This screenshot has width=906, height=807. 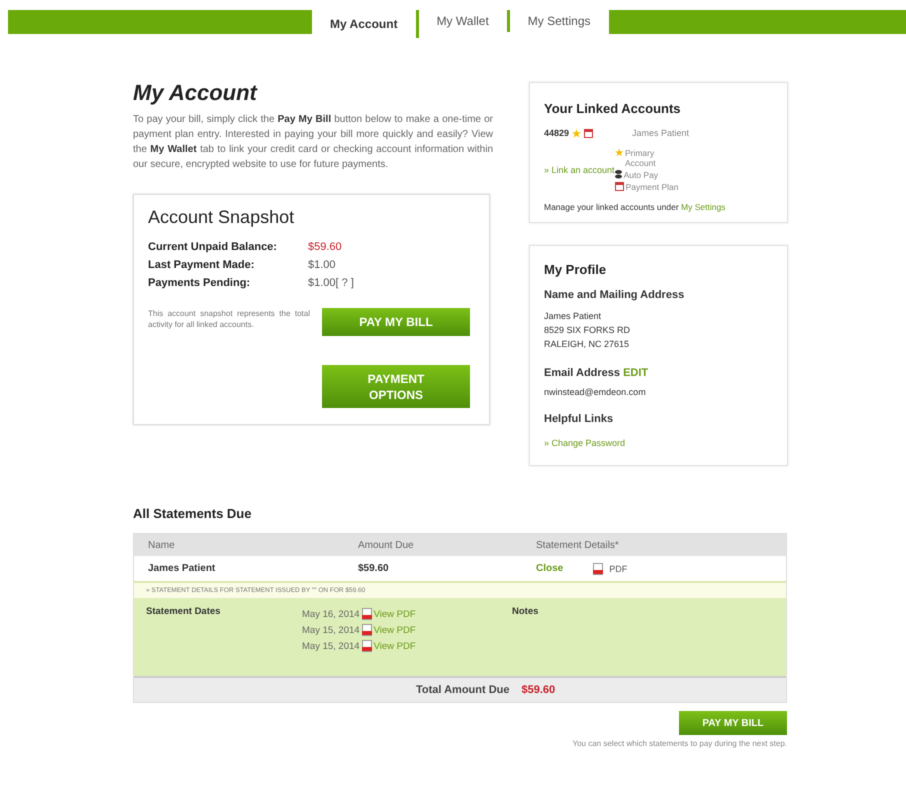 What do you see at coordinates (618, 174) in the screenshot?
I see `coin-stack-icon` at bounding box center [618, 174].